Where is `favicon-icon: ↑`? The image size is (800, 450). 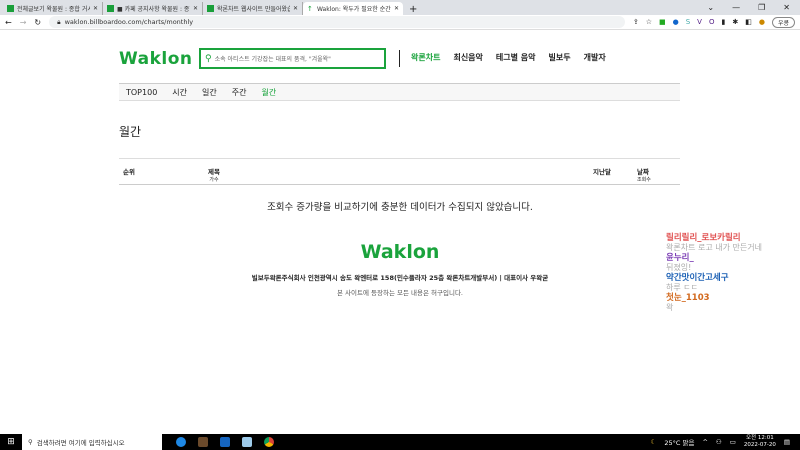 favicon-icon: ↑ is located at coordinates (310, 9).